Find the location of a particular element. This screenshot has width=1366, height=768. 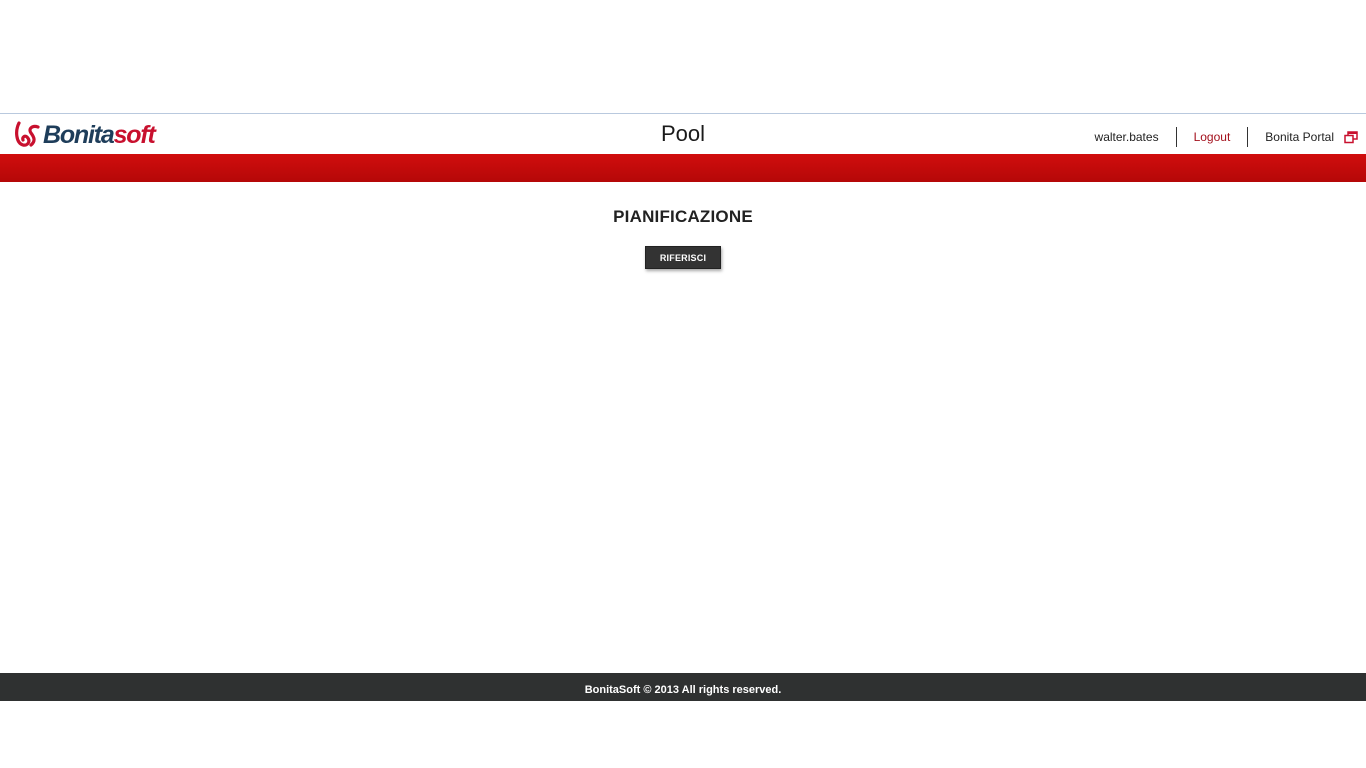

header-nav: walter.bates Logout Bonita Portal is located at coordinates (1226, 137).